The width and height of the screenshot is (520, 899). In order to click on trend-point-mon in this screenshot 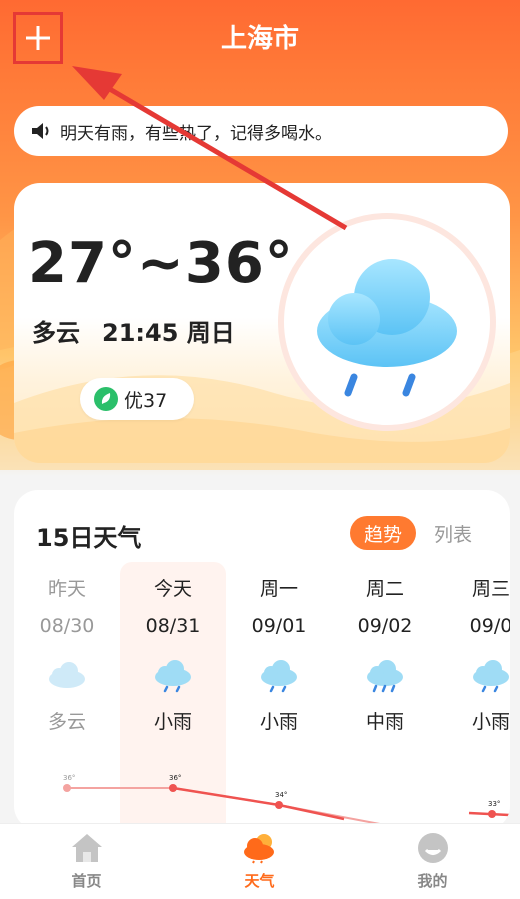, I will do `click(279, 805)`.